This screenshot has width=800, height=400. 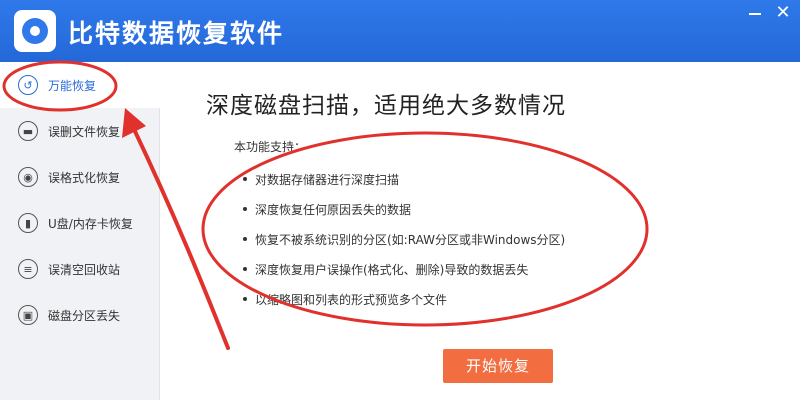 What do you see at coordinates (28, 223) in the screenshot?
I see `usb-icon: ▮` at bounding box center [28, 223].